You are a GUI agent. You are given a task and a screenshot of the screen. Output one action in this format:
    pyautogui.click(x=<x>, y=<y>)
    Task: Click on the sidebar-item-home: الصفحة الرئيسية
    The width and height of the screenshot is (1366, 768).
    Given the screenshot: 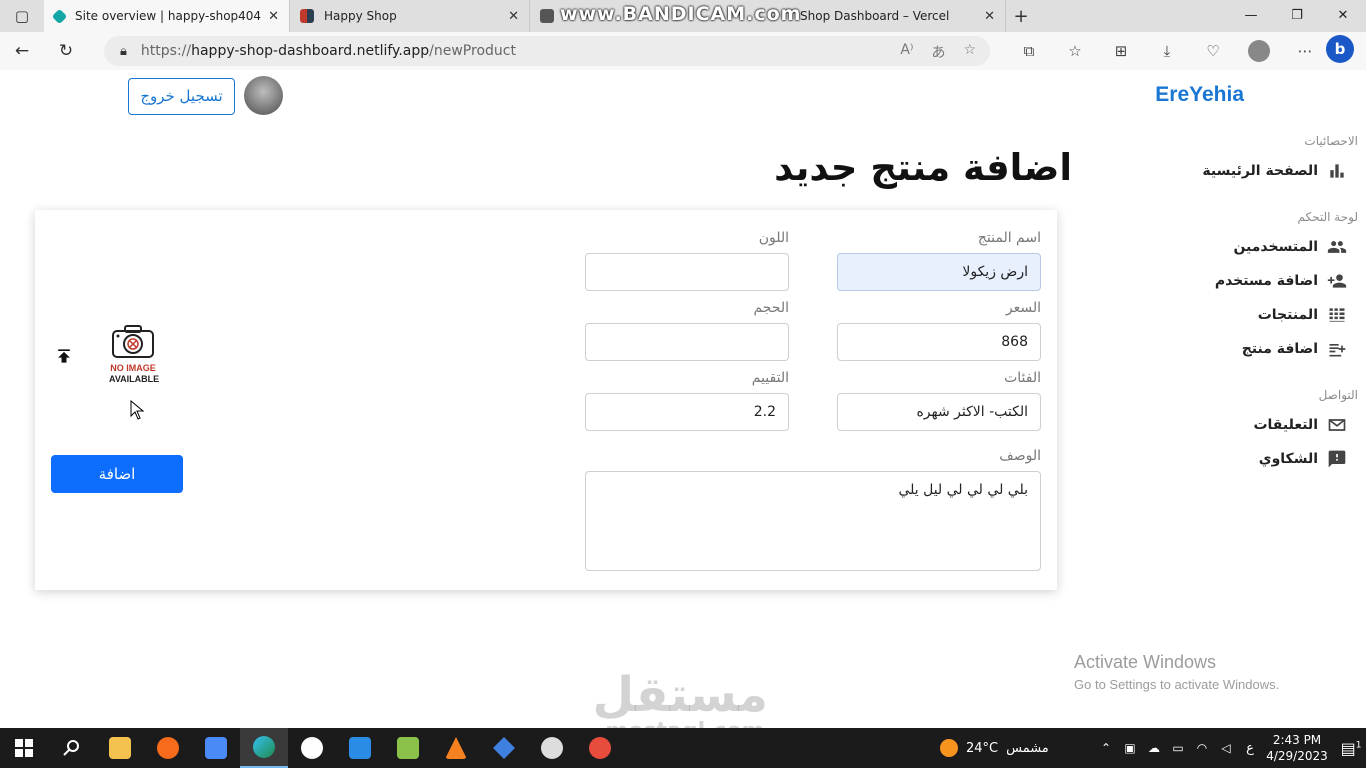 What is the action you would take?
    pyautogui.click(x=1242, y=171)
    